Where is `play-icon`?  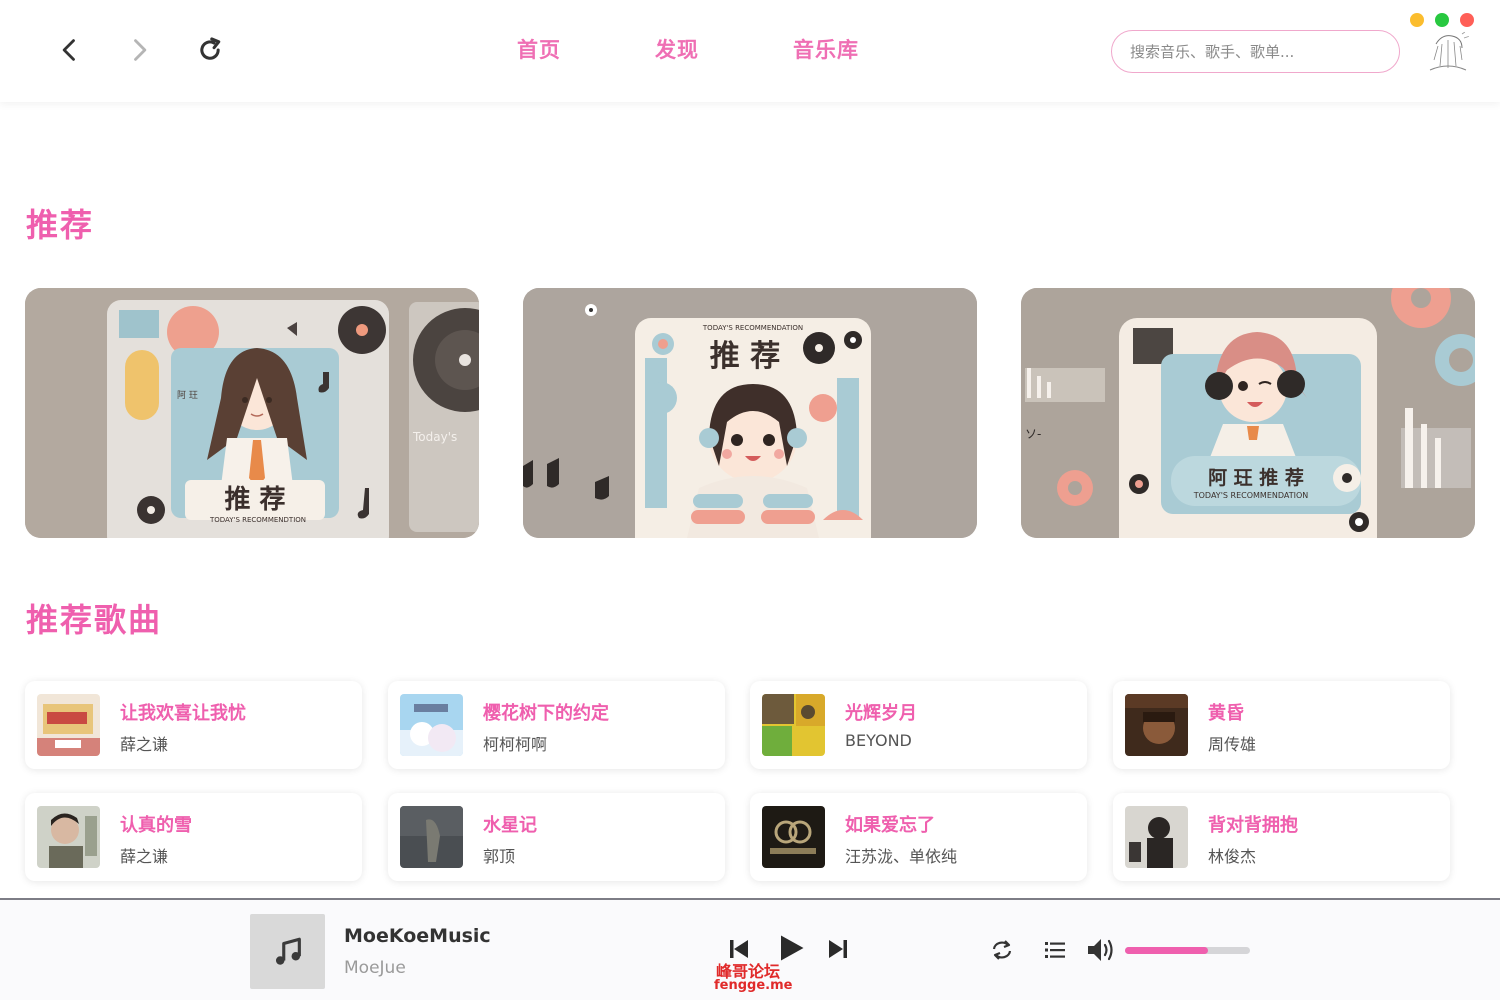 play-icon is located at coordinates (792, 948).